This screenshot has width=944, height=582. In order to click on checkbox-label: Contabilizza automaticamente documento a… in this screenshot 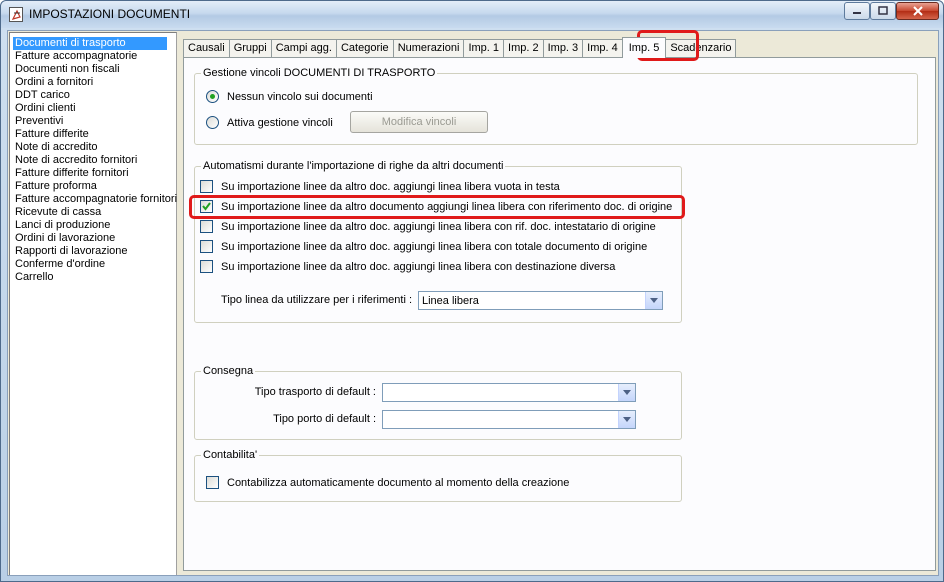, I will do `click(398, 482)`.